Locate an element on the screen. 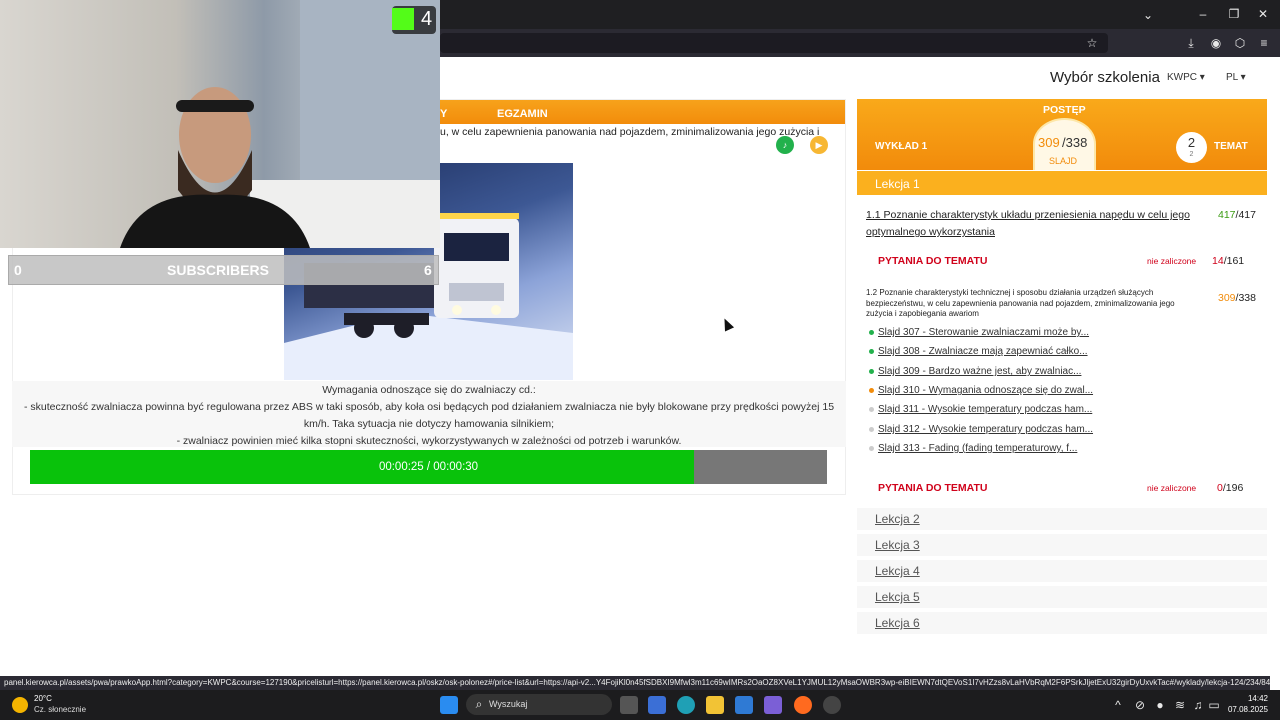 This screenshot has width=1280, height=720. questions-1-status: nie zaliczone is located at coordinates (1172, 261).